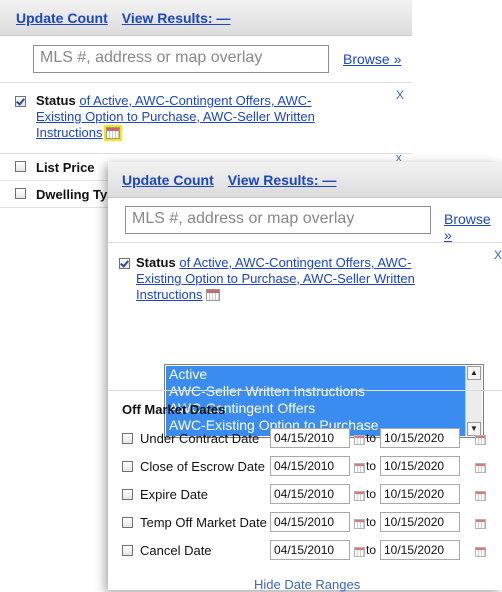 The width and height of the screenshot is (502, 592). I want to click on scroll-up-icon: ▲, so click(474, 373).